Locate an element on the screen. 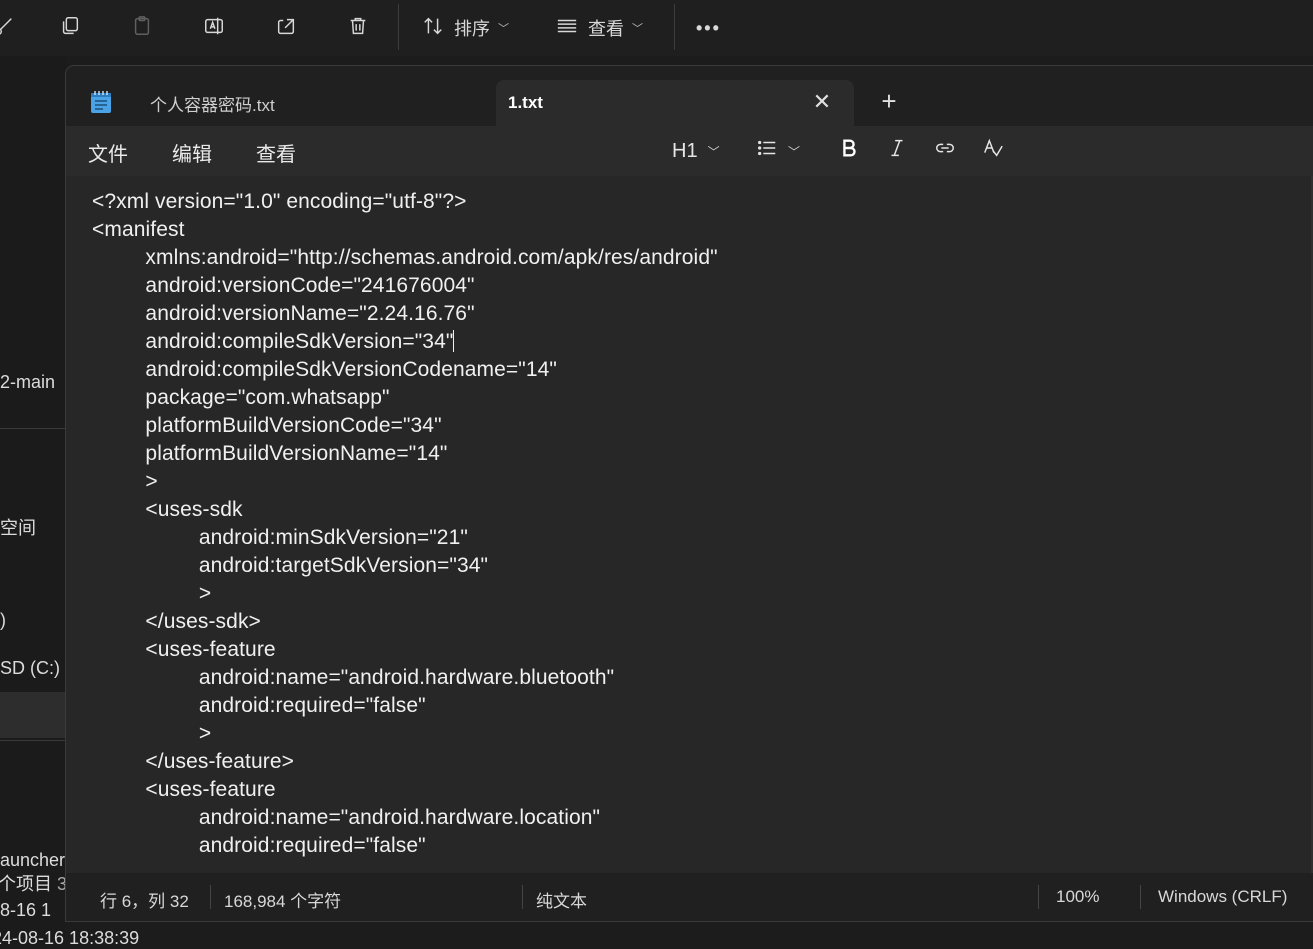  editor-line: android:minSdkVersion="21" is located at coordinates (280, 537).